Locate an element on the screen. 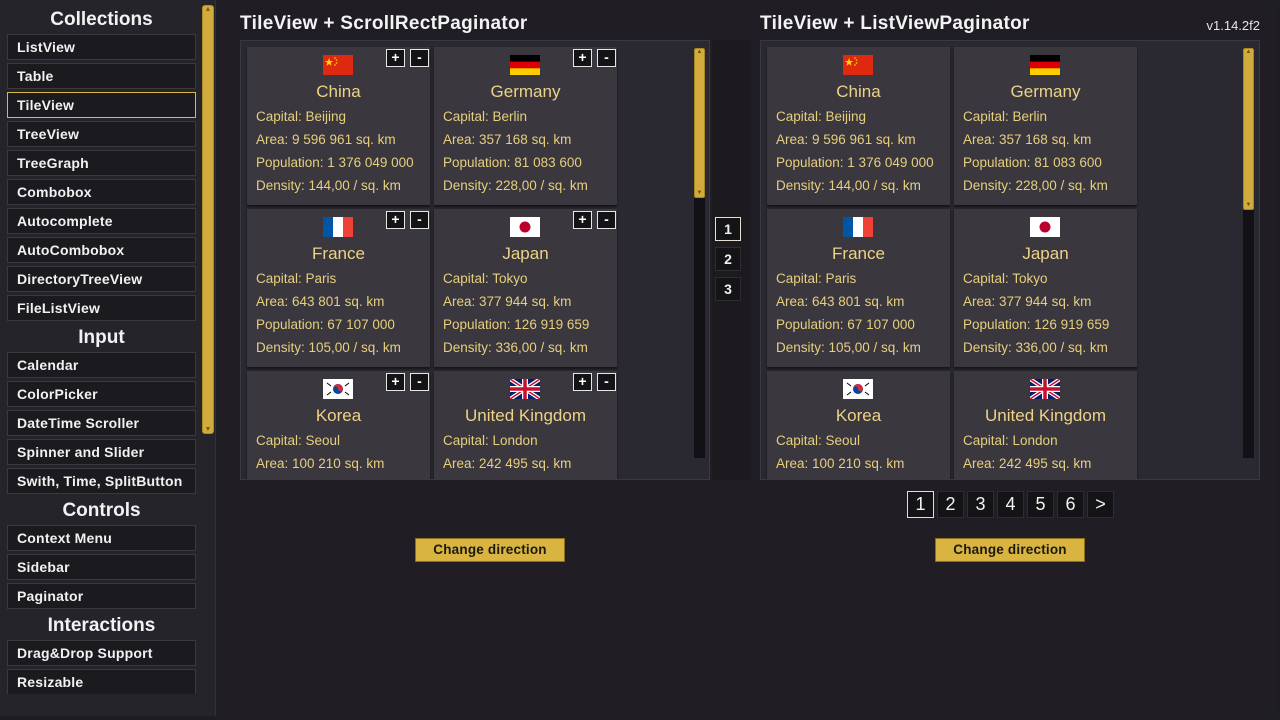 This screenshot has height=720, width=1280. sidebar-item-spinner-and-slider: Spinner and Slider is located at coordinates (101, 452).